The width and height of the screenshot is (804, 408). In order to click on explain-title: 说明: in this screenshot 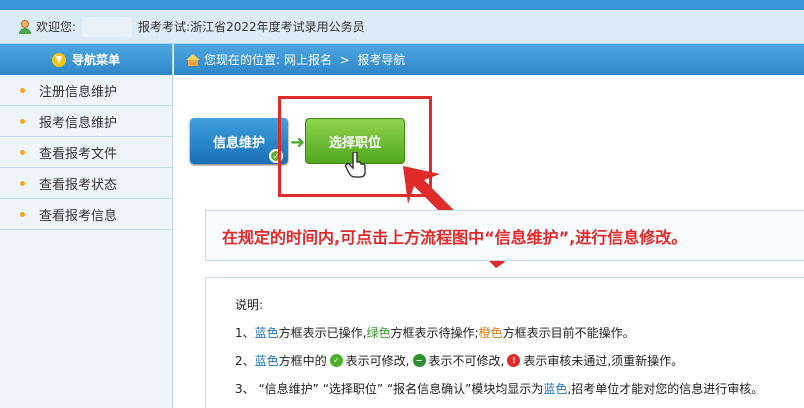, I will do `click(519, 304)`.